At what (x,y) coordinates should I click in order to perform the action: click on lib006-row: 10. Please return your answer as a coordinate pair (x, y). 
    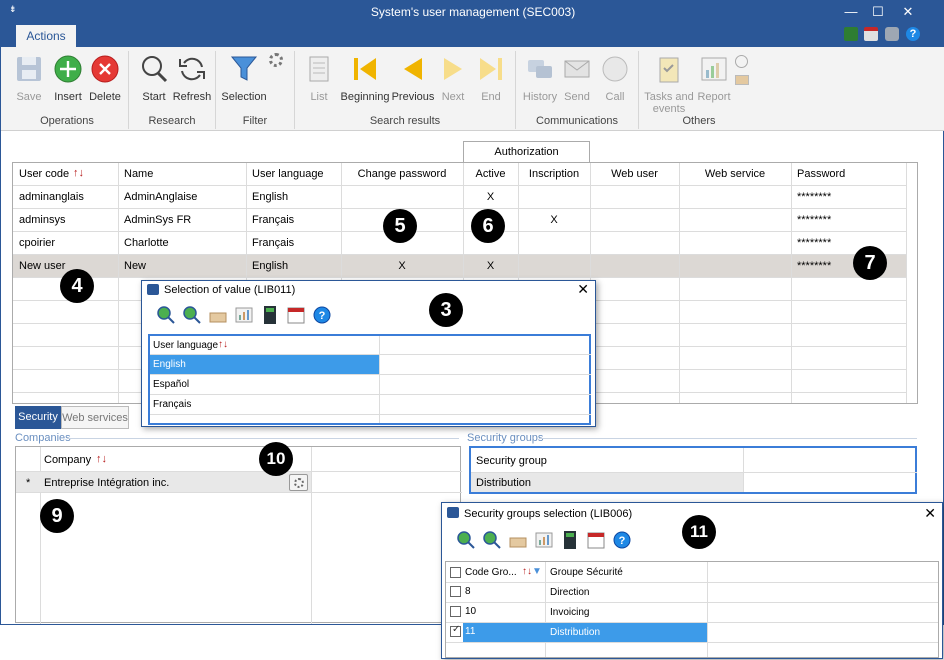
    Looking at the image, I should click on (463, 611).